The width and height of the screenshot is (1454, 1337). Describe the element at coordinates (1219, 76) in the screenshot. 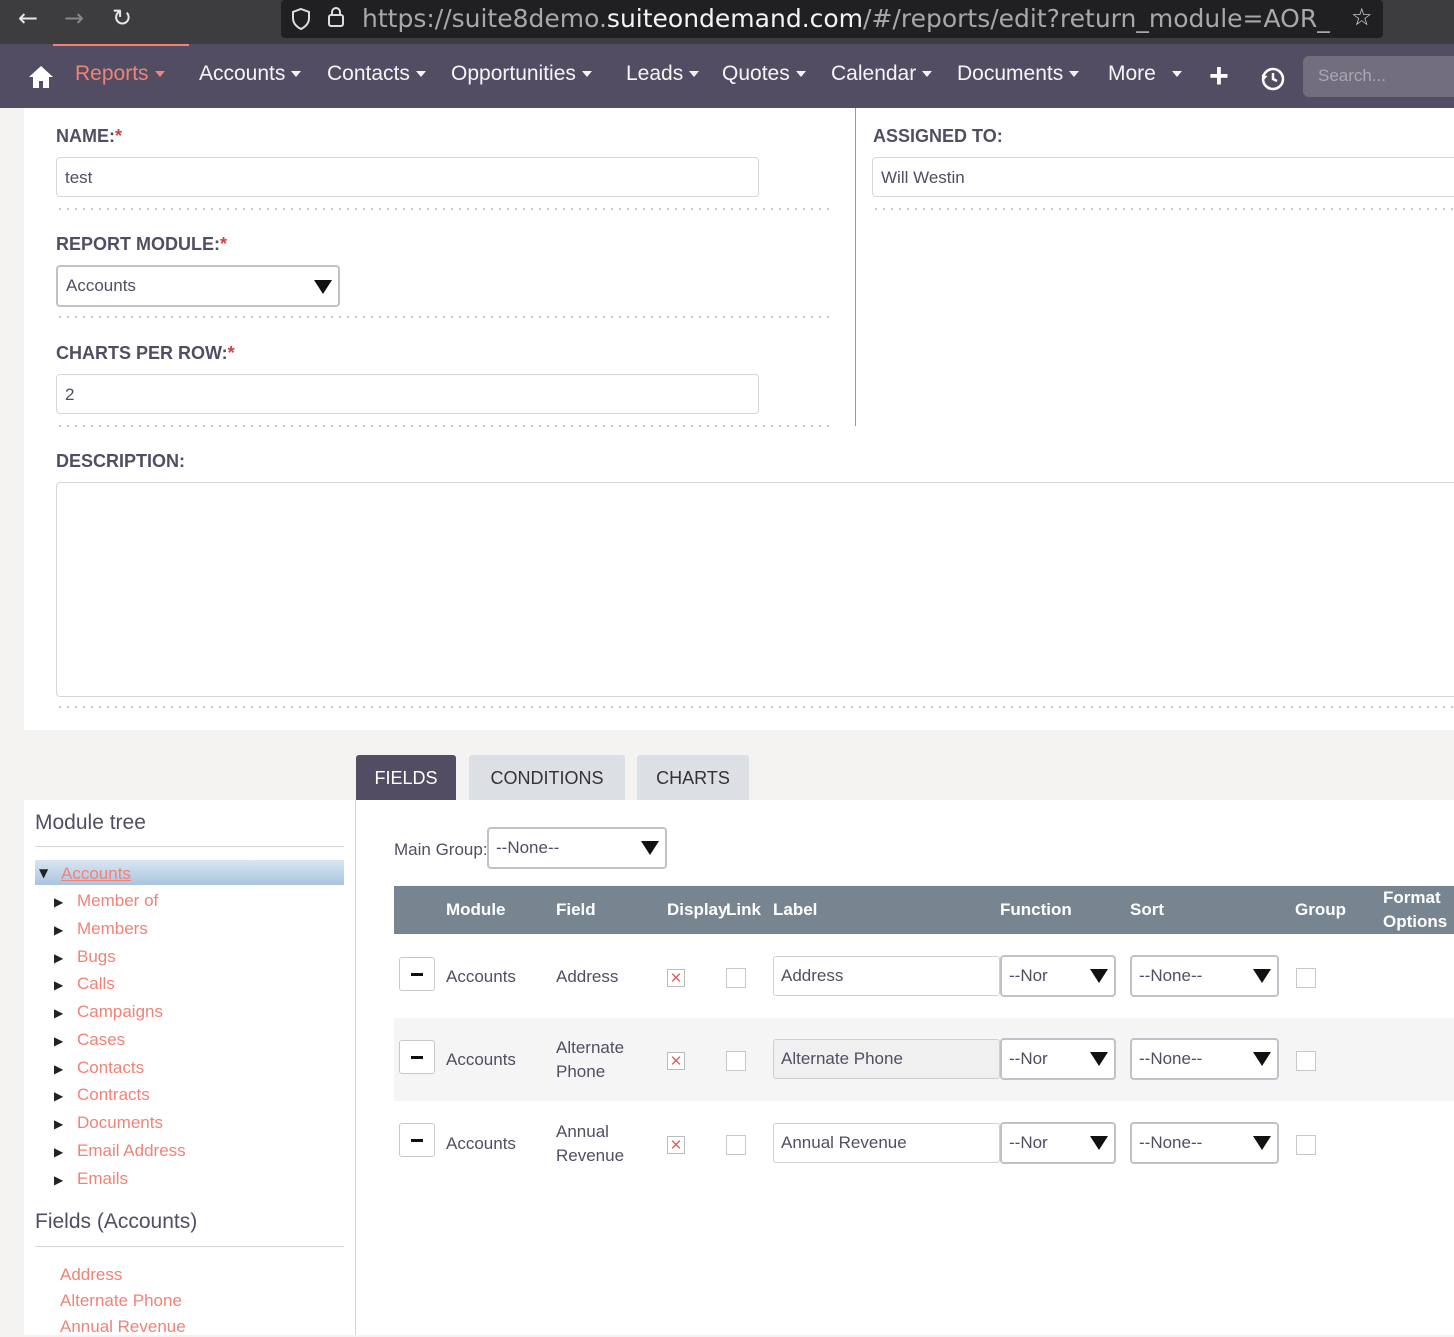

I see `create-plus-icon: +` at that location.